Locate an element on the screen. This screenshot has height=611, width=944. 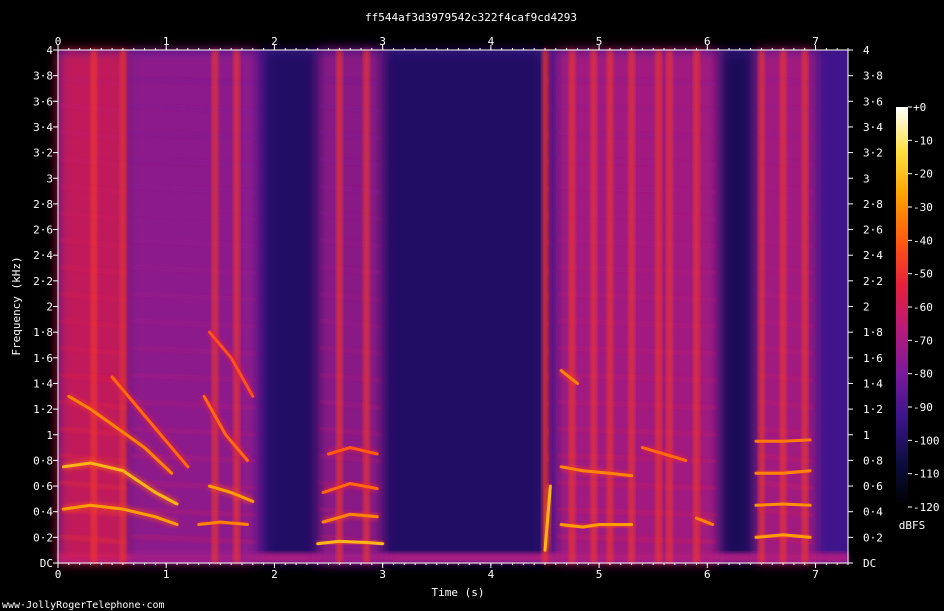
x-axis-top: 0 1 2 3 4 5 6 7 is located at coordinates (452, 42).